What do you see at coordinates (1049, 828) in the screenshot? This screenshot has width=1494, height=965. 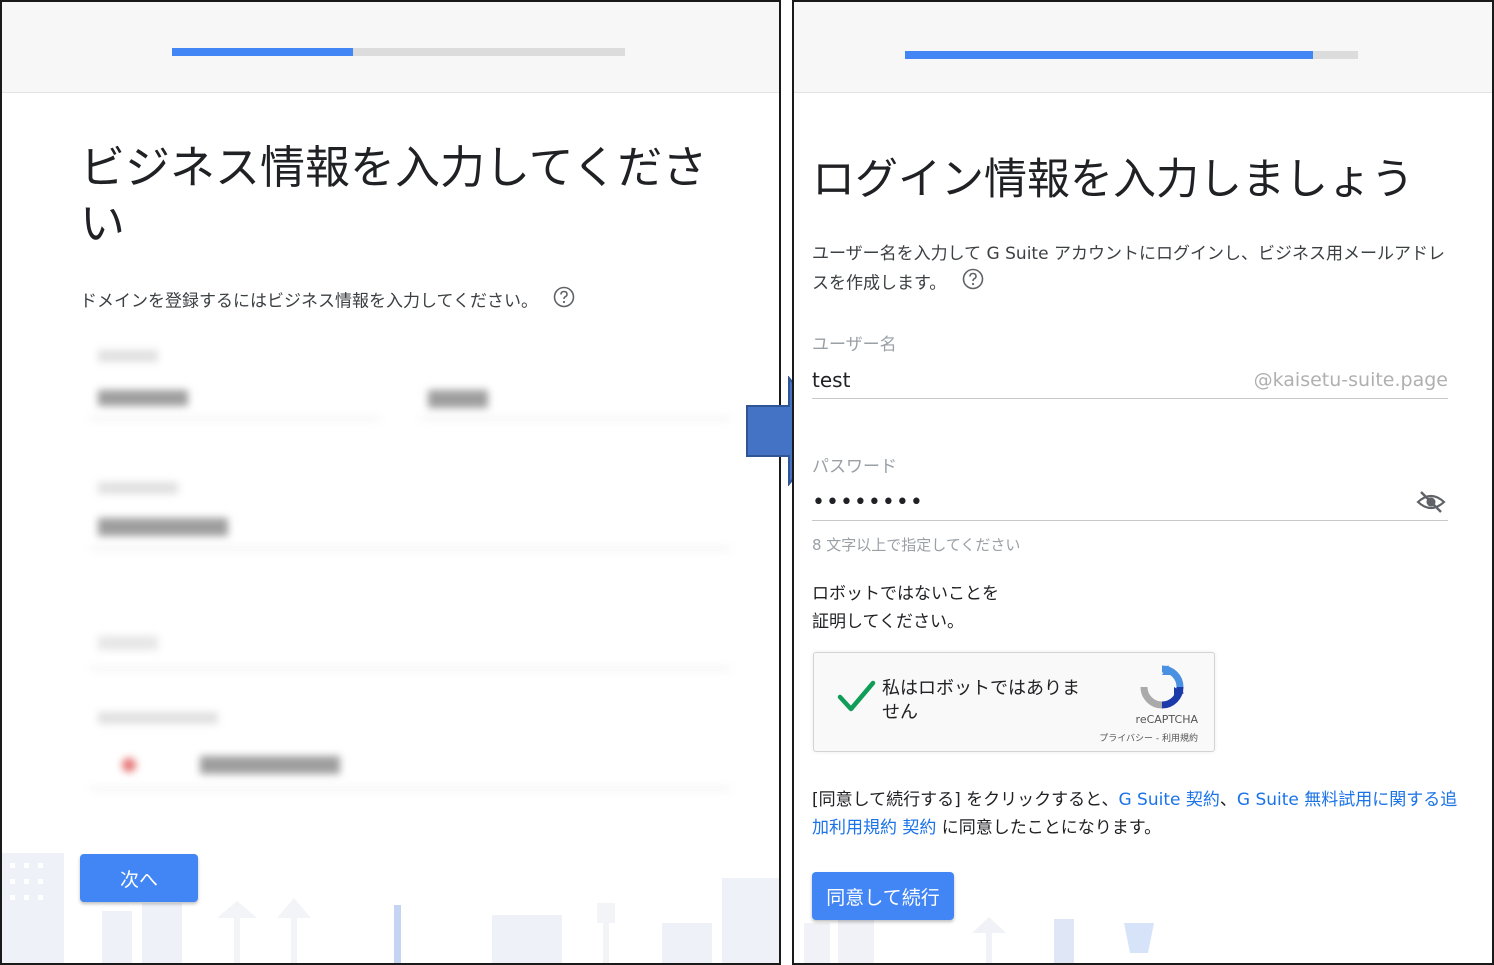 I see `terms-suffix: に同意したことになります。` at bounding box center [1049, 828].